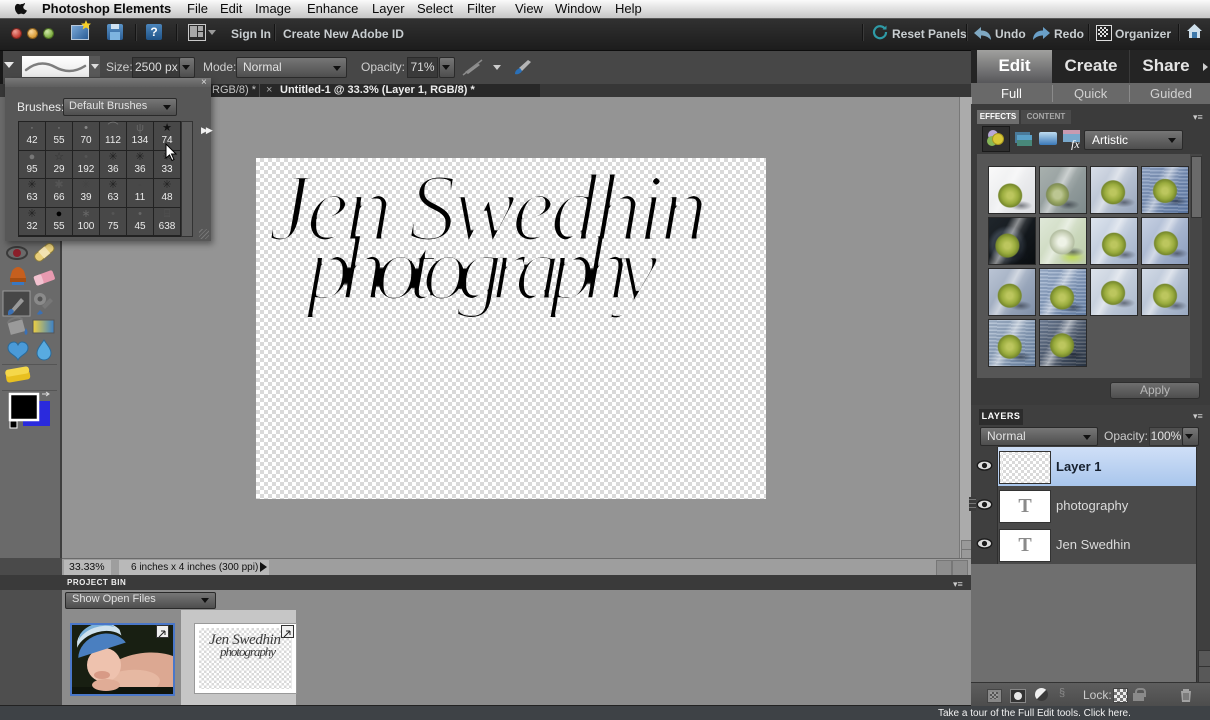 The image size is (1210, 720). Describe the element at coordinates (1075, 143) in the screenshot. I see `svg-text: fx` at that location.